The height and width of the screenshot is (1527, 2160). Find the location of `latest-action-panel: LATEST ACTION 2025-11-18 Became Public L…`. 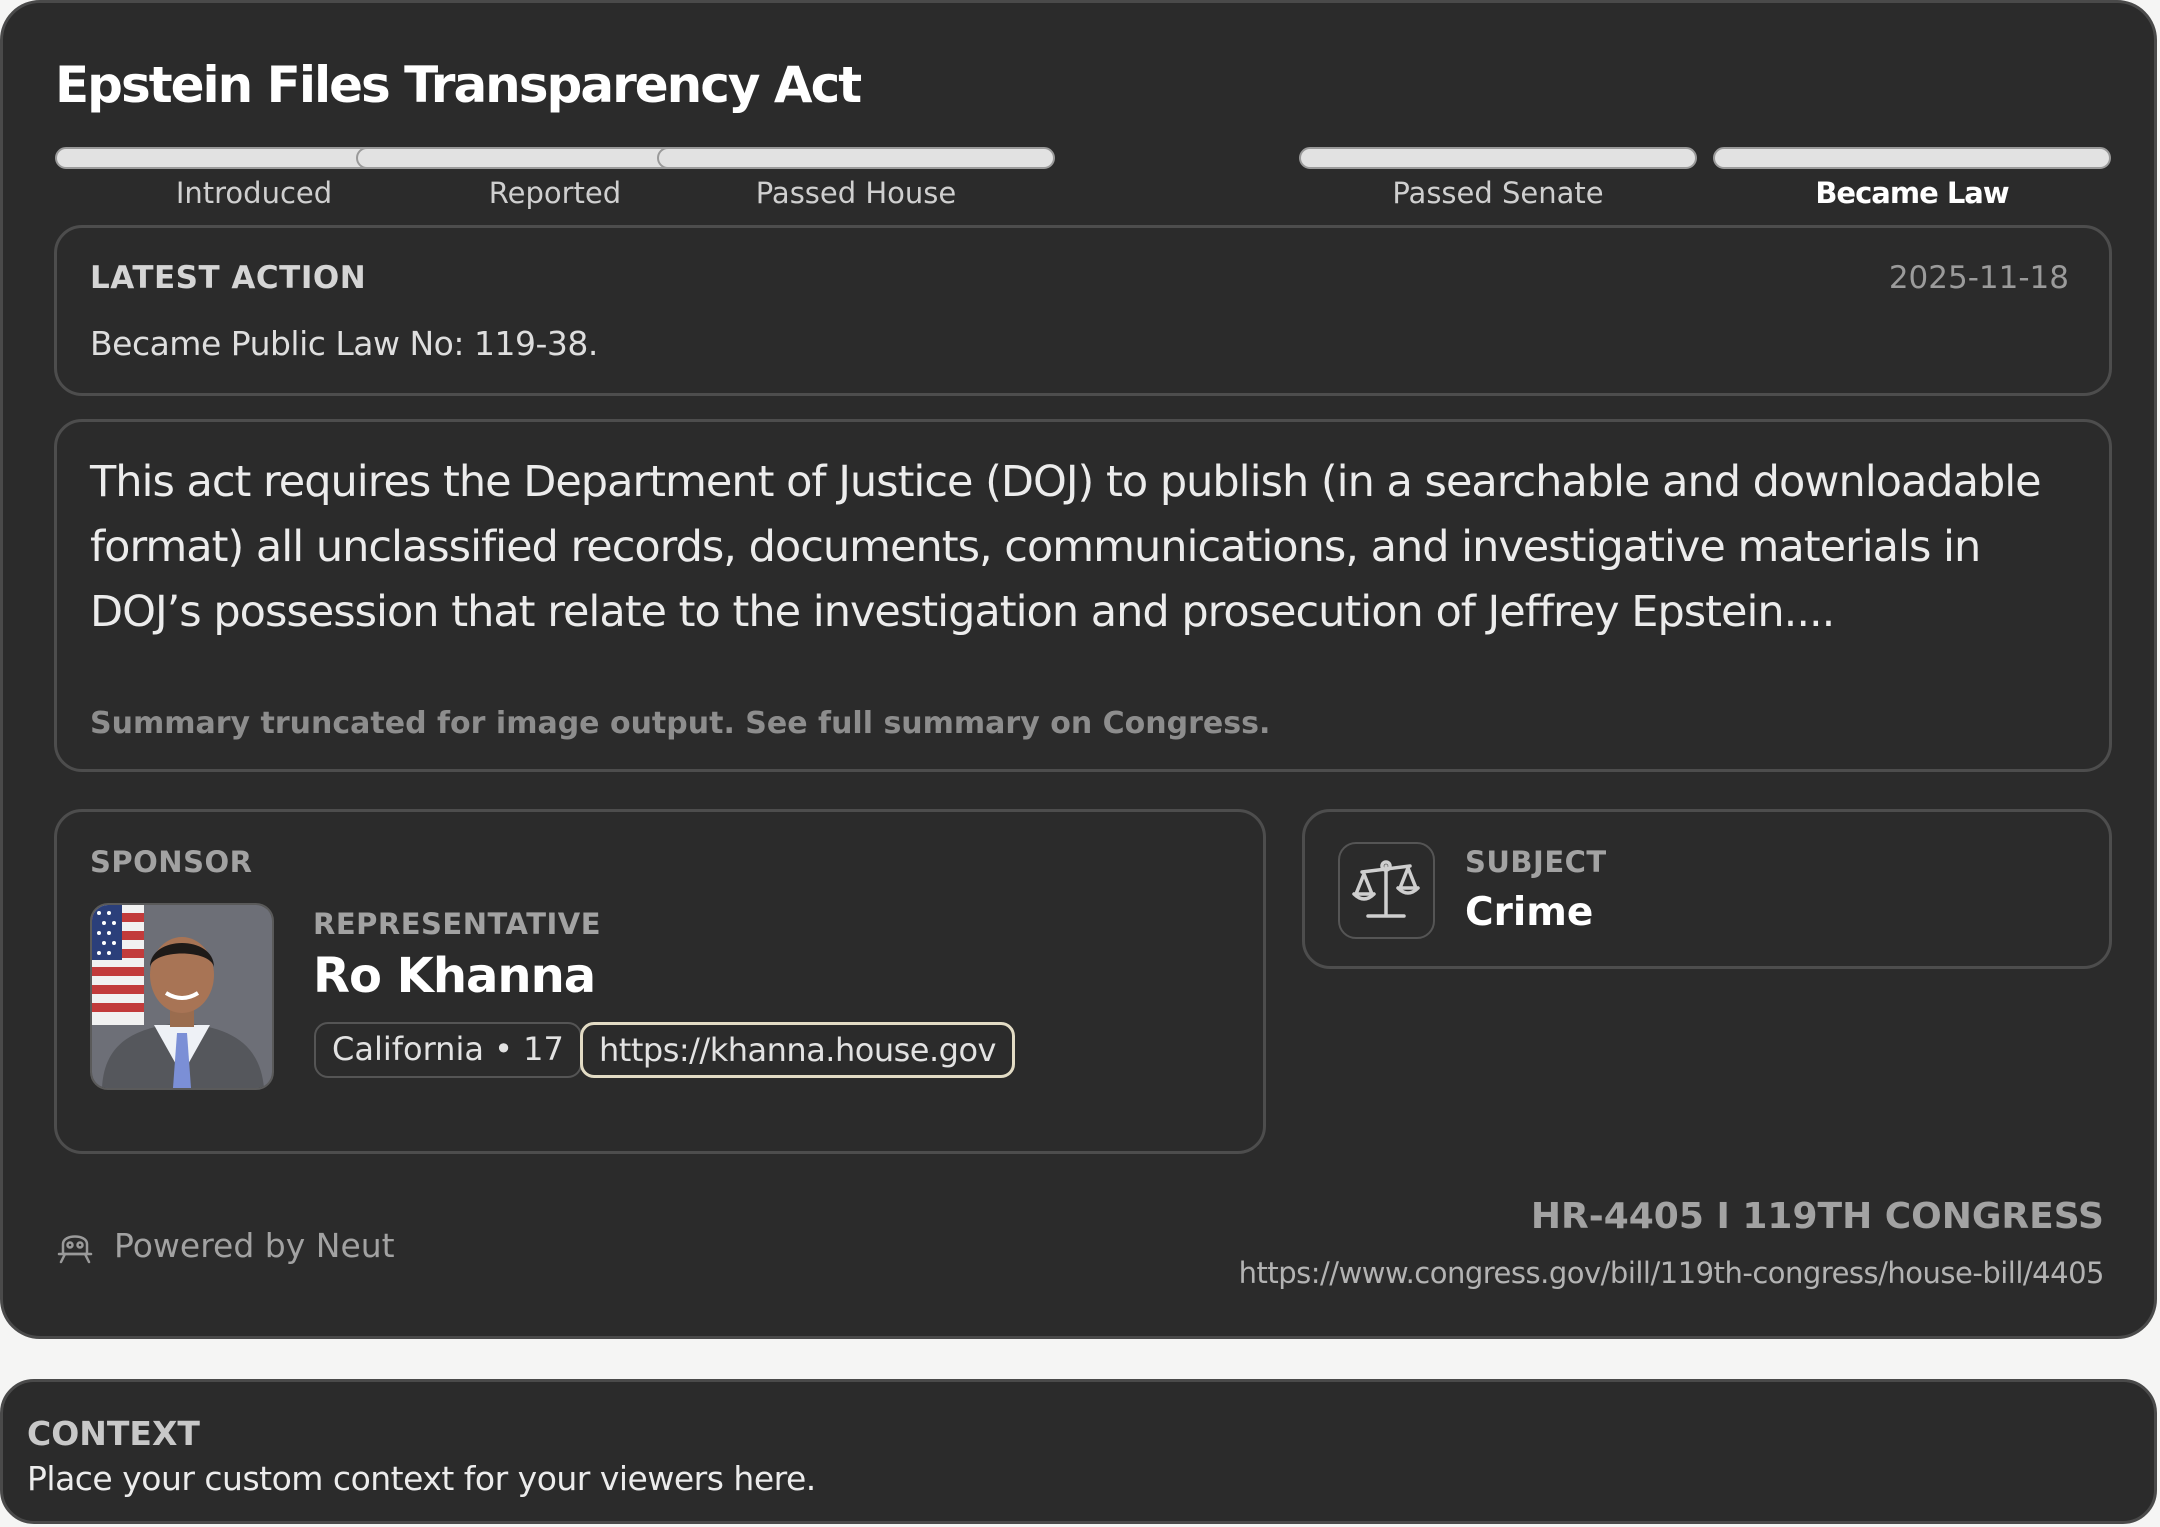

latest-action-panel: LATEST ACTION 2025-11-18 Became Public L… is located at coordinates (1083, 310).